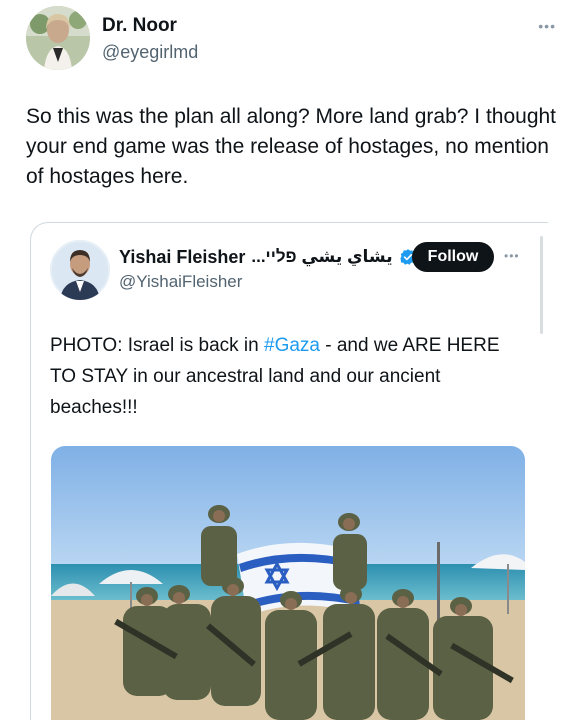  Describe the element at coordinates (291, 38) in the screenshot. I see `tweet-header: Dr. Noor @eyegirlmd •••` at that location.